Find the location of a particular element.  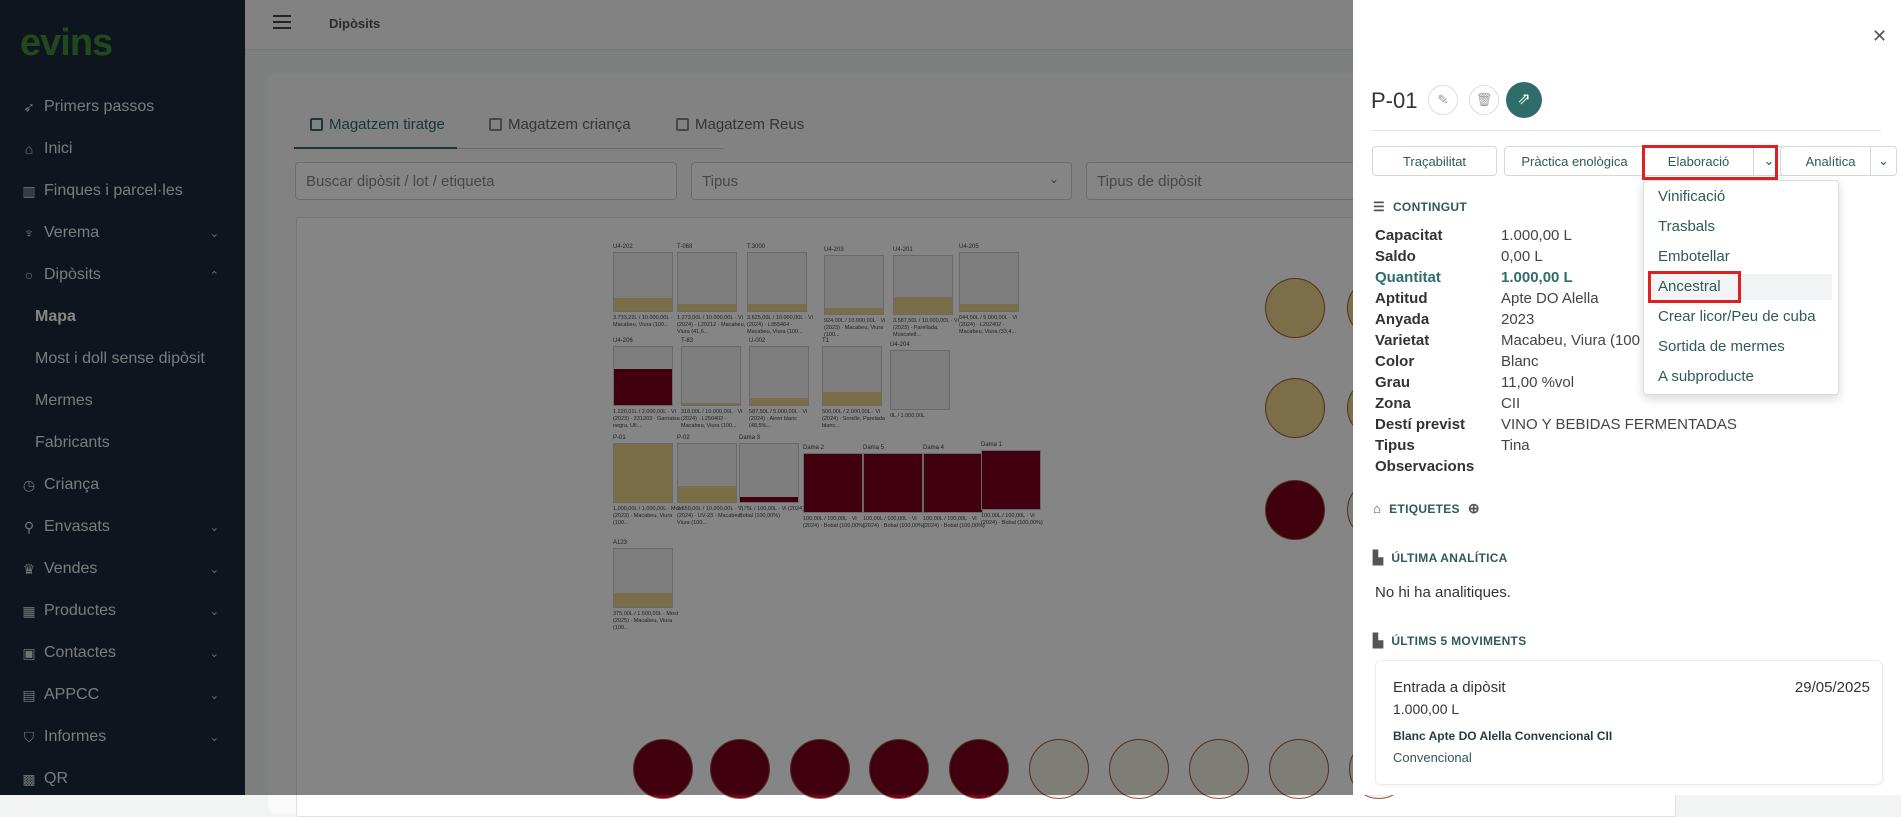

highlight-box-elaboracio is located at coordinates (1710, 162).